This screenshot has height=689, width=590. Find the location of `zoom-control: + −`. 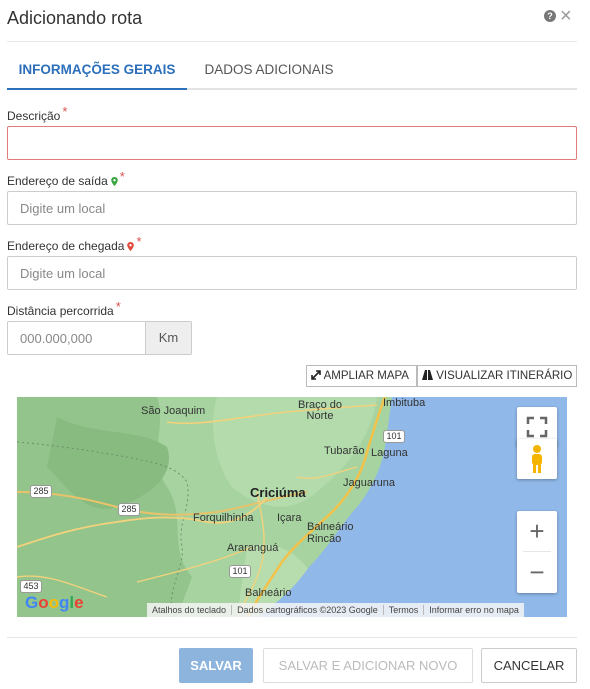

zoom-control: + − is located at coordinates (537, 552).